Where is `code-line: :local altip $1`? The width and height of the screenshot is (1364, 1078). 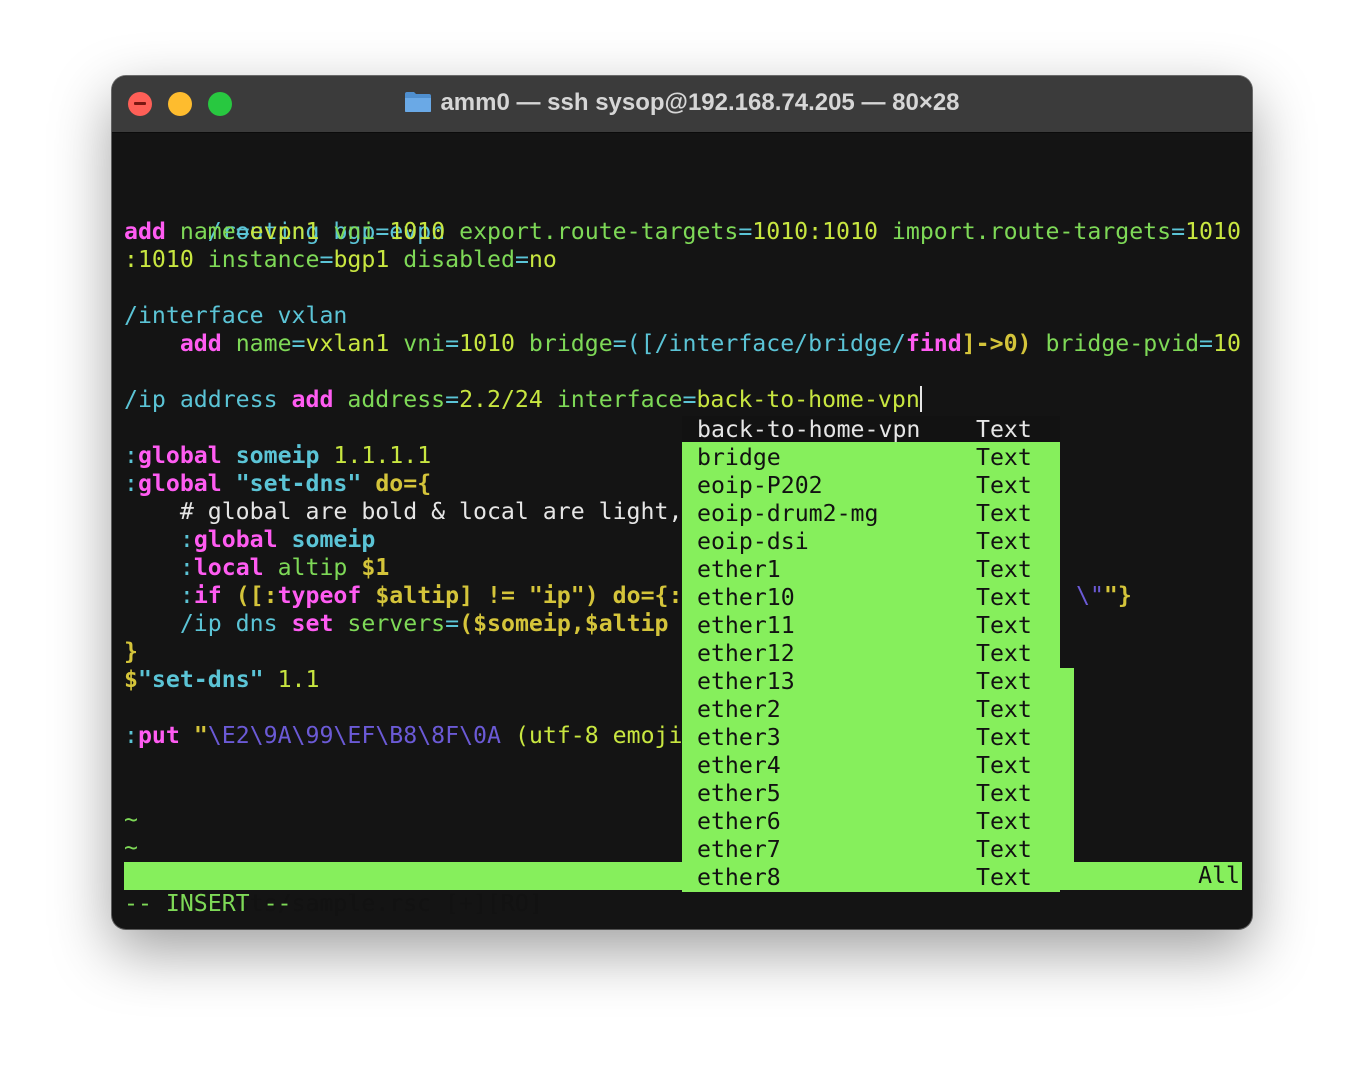
code-line: :local altip $1 is located at coordinates (256, 568).